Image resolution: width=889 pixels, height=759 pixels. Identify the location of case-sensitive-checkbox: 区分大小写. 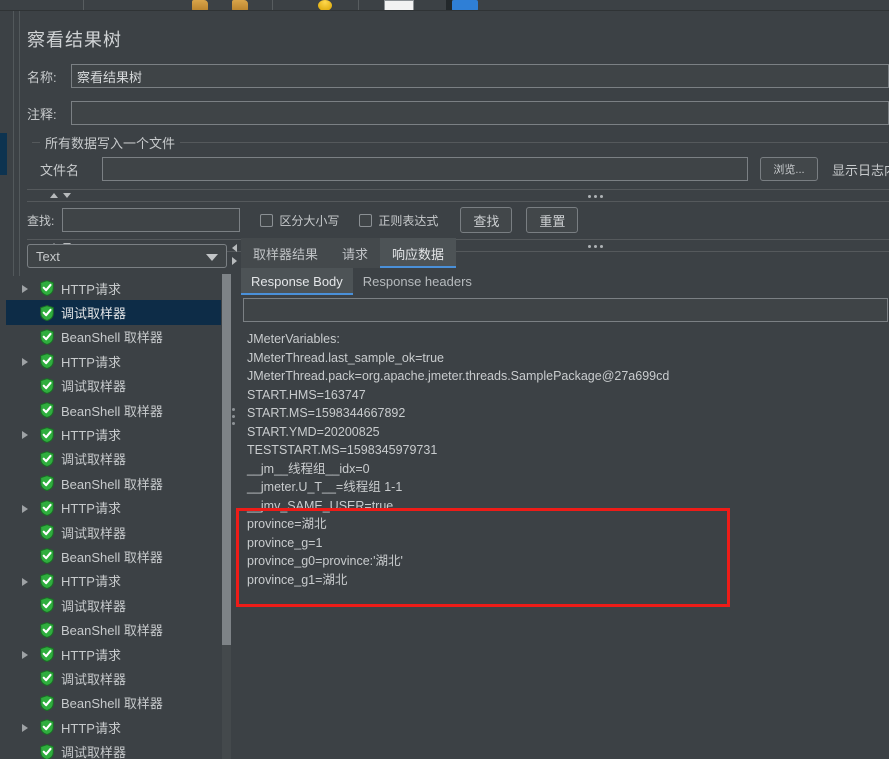
(299, 220).